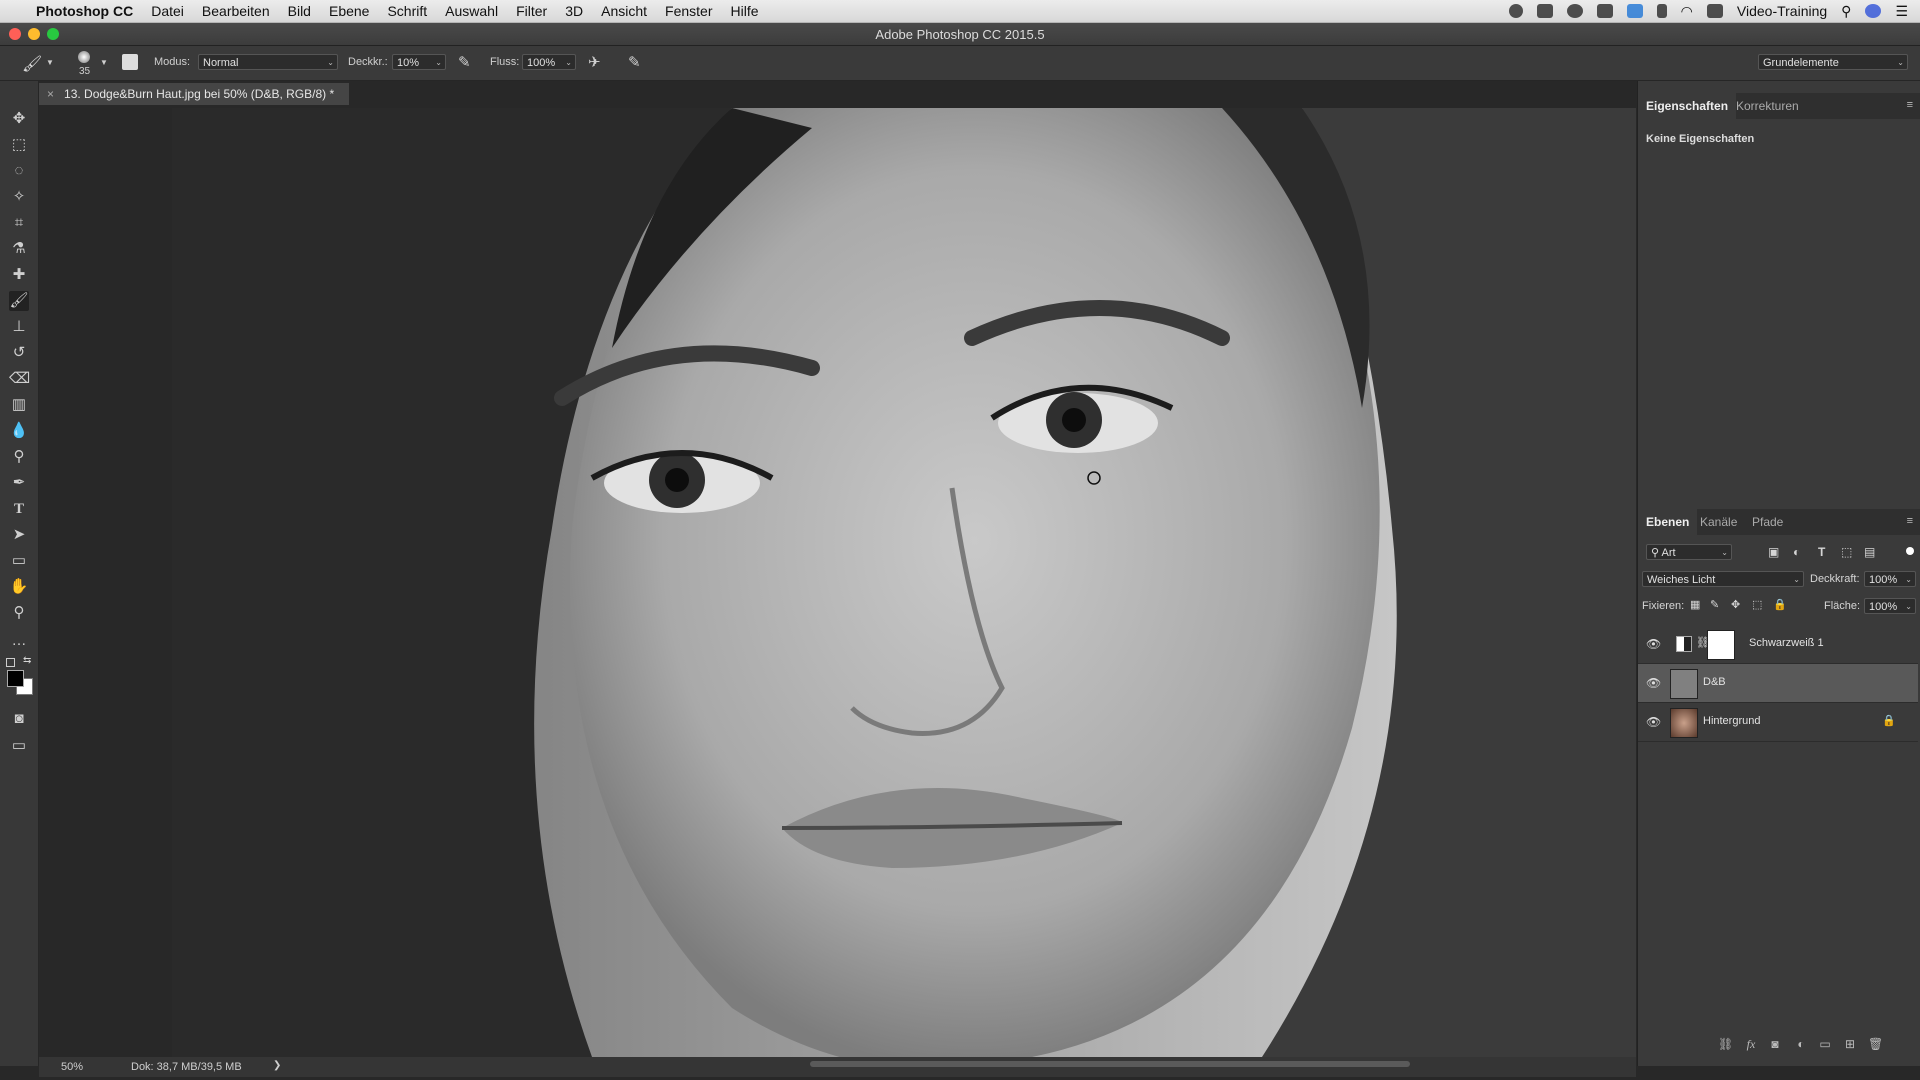 Image resolution: width=1920 pixels, height=1080 pixels. What do you see at coordinates (407, 11) in the screenshot?
I see `menu-schrift: Schrift` at bounding box center [407, 11].